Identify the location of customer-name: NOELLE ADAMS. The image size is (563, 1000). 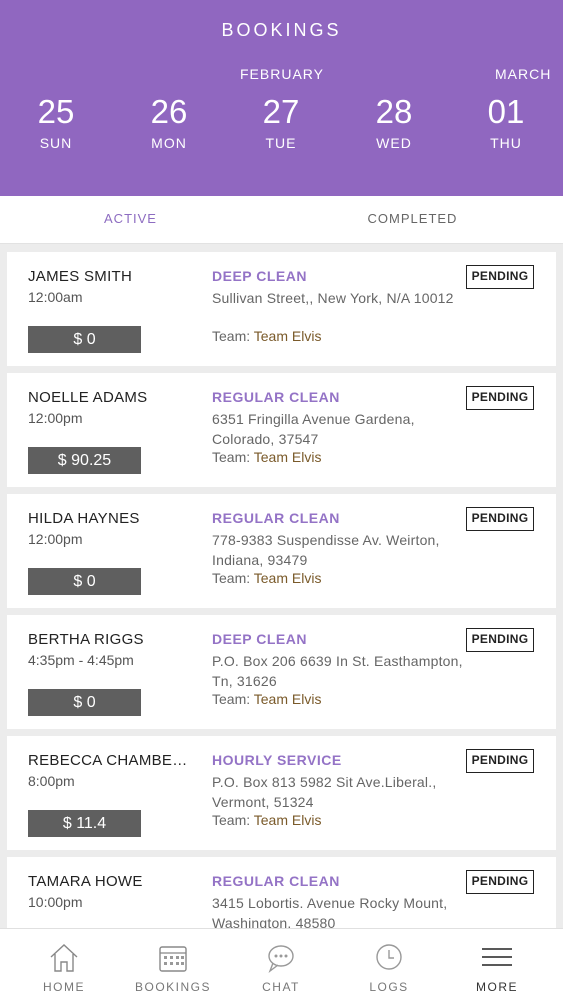
(88, 397).